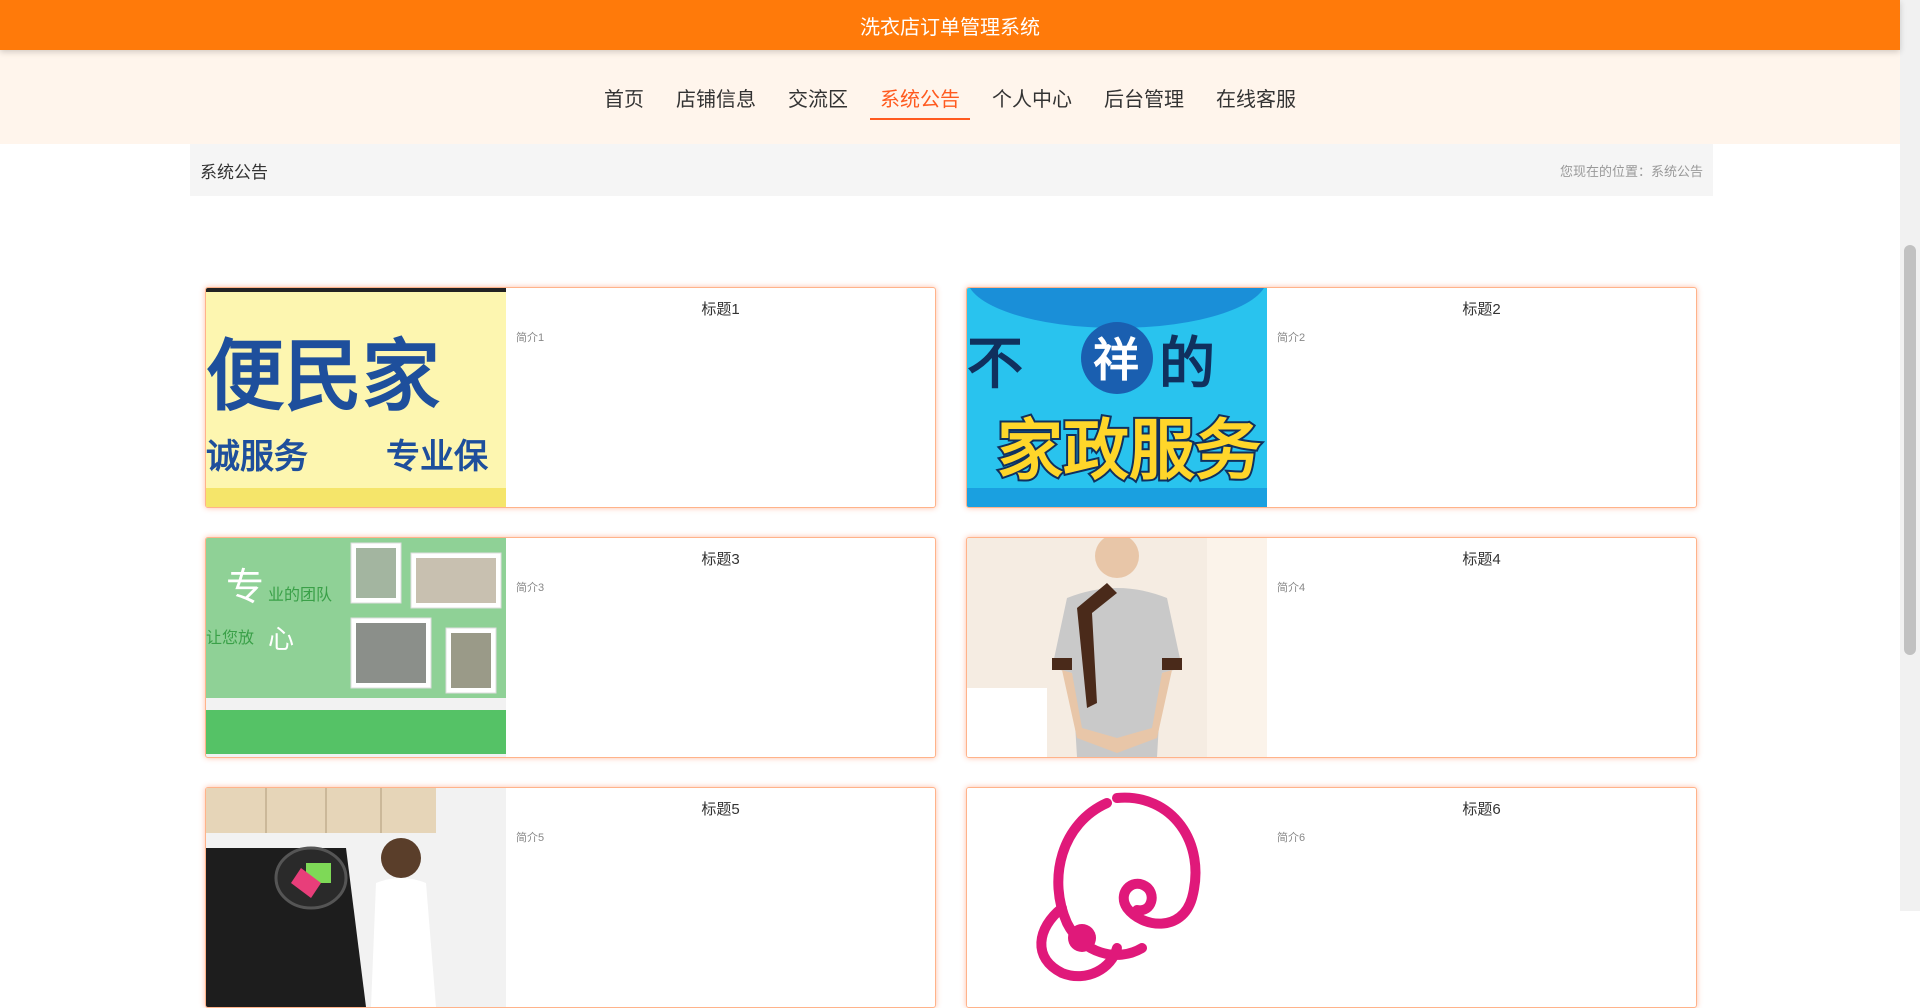  Describe the element at coordinates (1032, 97) in the screenshot. I see `nav-personal-center: 个人中心` at that location.